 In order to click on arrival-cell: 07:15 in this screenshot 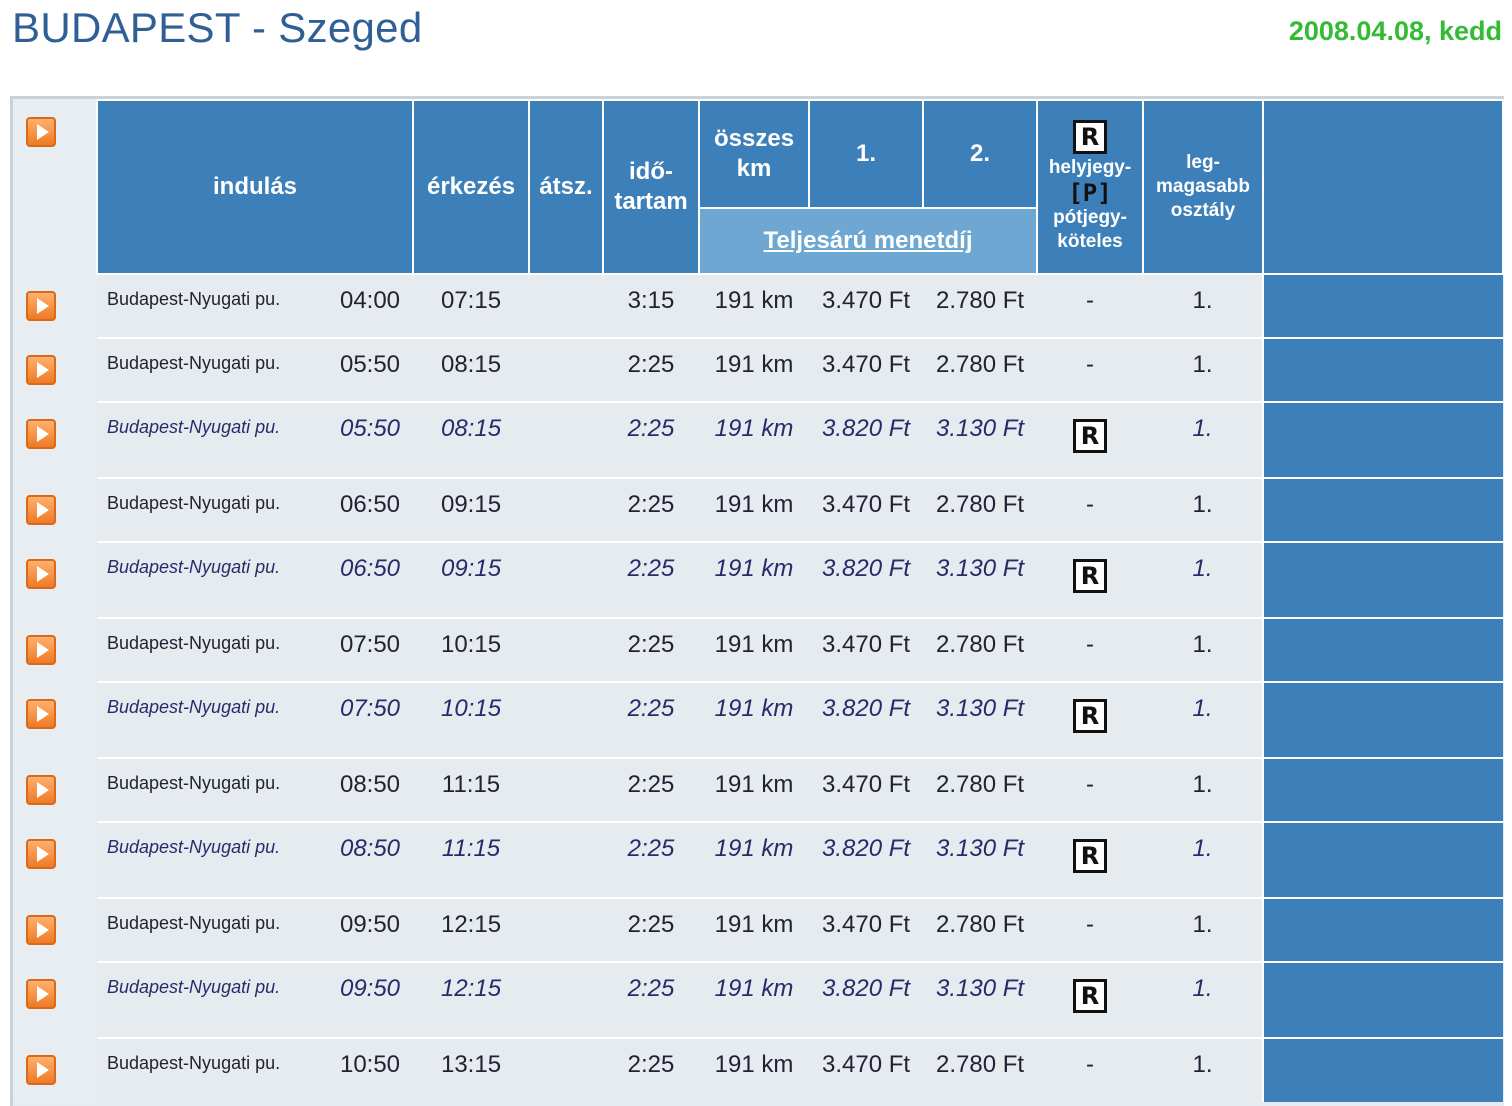, I will do `click(471, 305)`.